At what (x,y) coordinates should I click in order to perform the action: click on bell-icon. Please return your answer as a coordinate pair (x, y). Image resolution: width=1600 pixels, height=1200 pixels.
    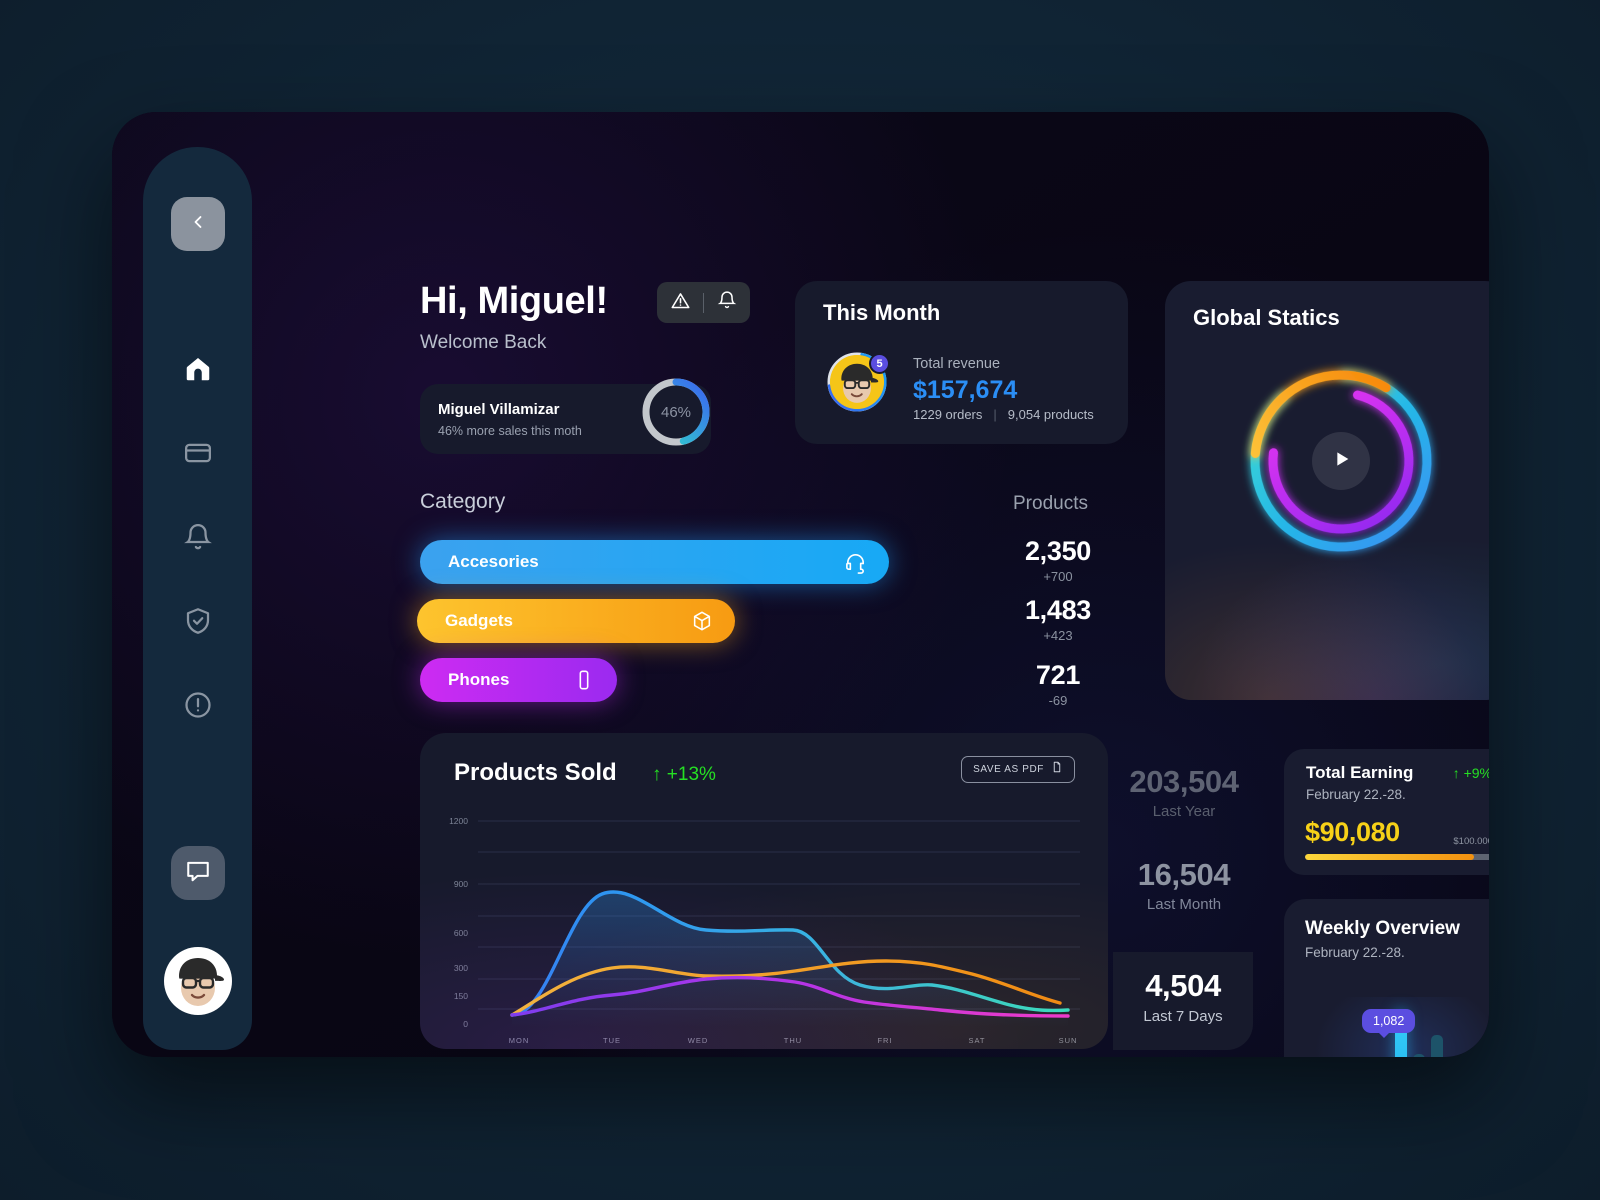
    Looking at the image, I should click on (727, 302).